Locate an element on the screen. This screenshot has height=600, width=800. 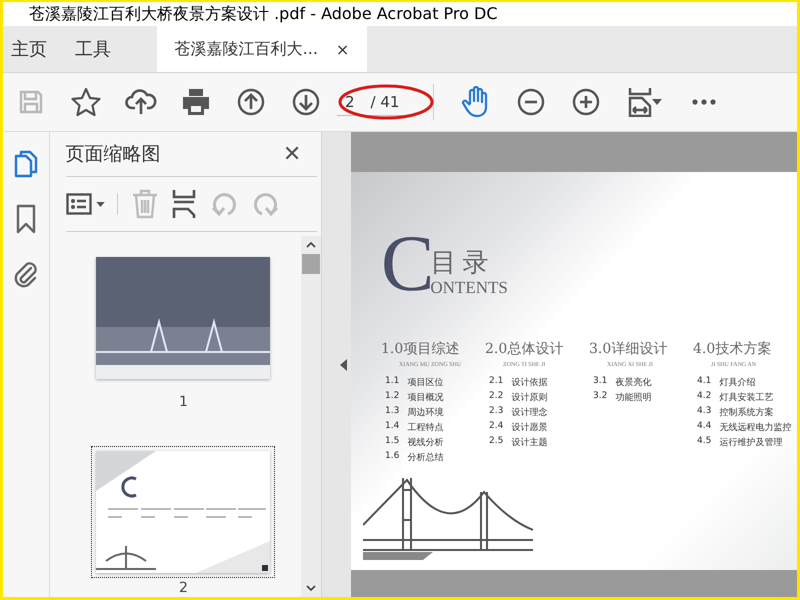
scroll-down-icon is located at coordinates (311, 588).